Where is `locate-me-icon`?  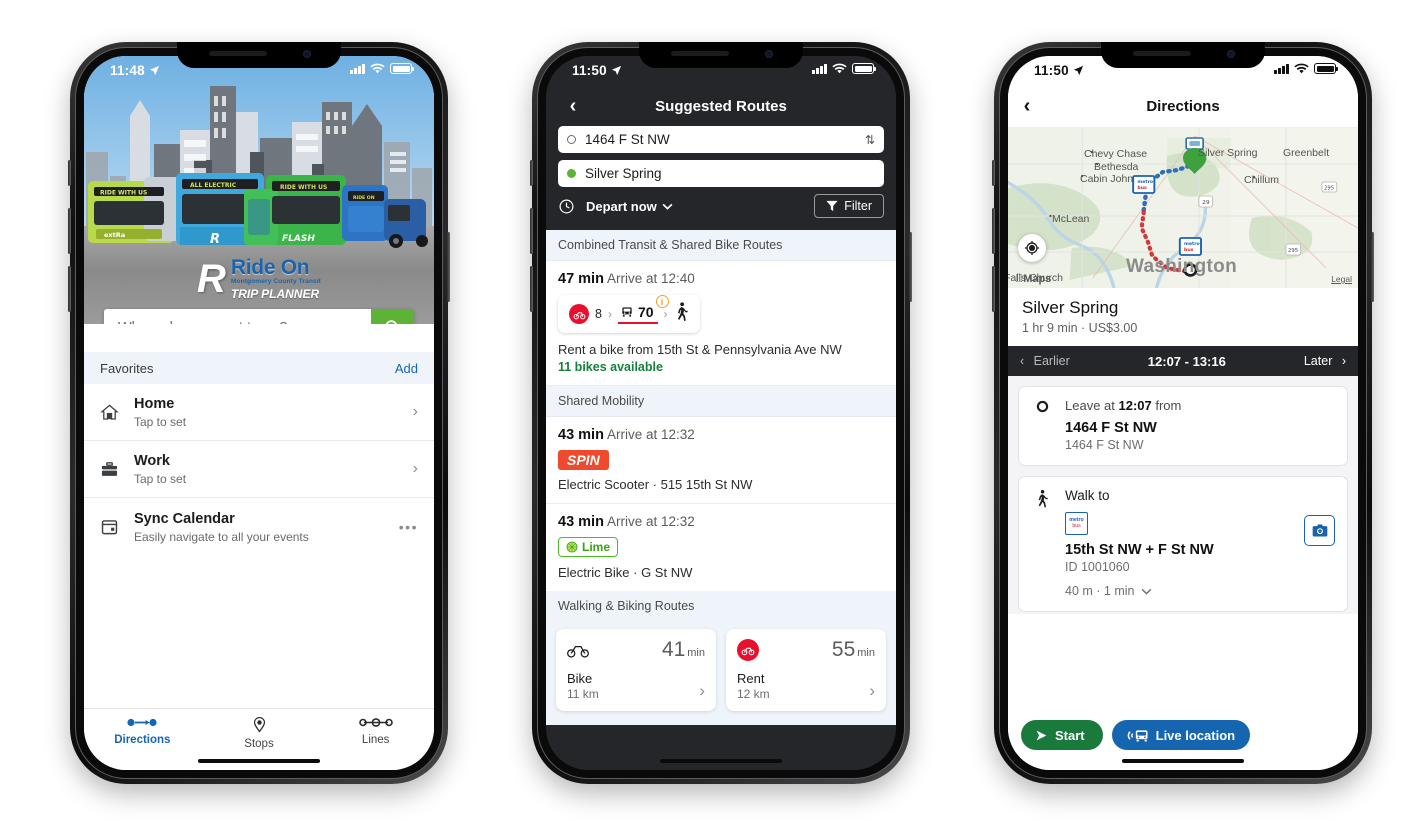
locate-me-icon is located at coordinates (1032, 248).